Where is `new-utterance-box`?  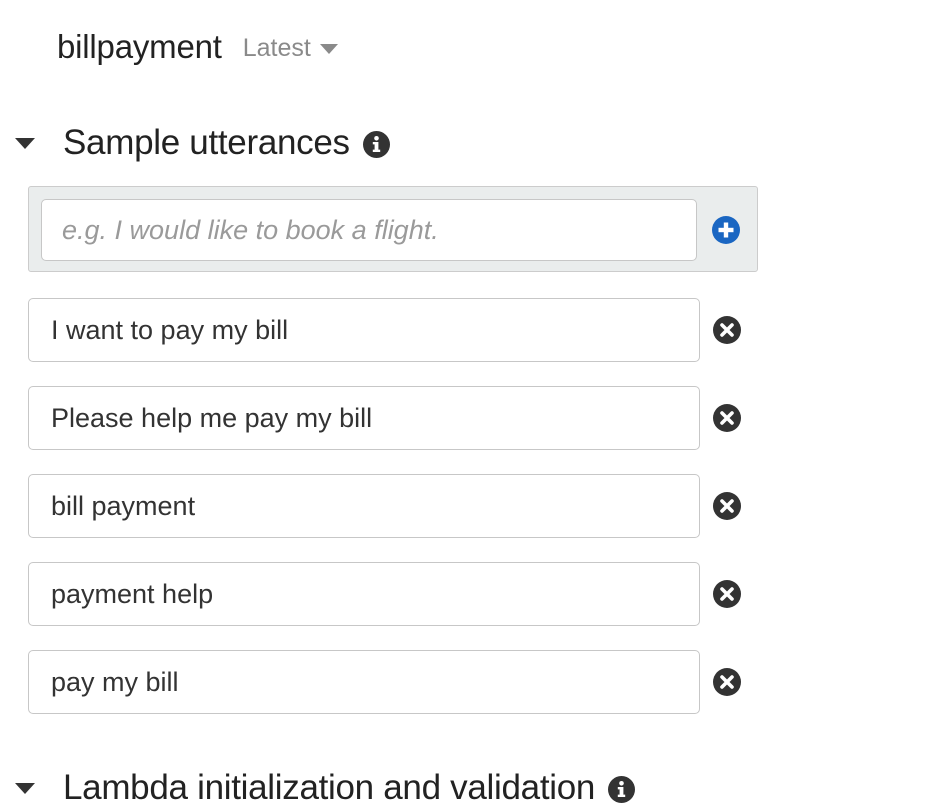 new-utterance-box is located at coordinates (393, 229).